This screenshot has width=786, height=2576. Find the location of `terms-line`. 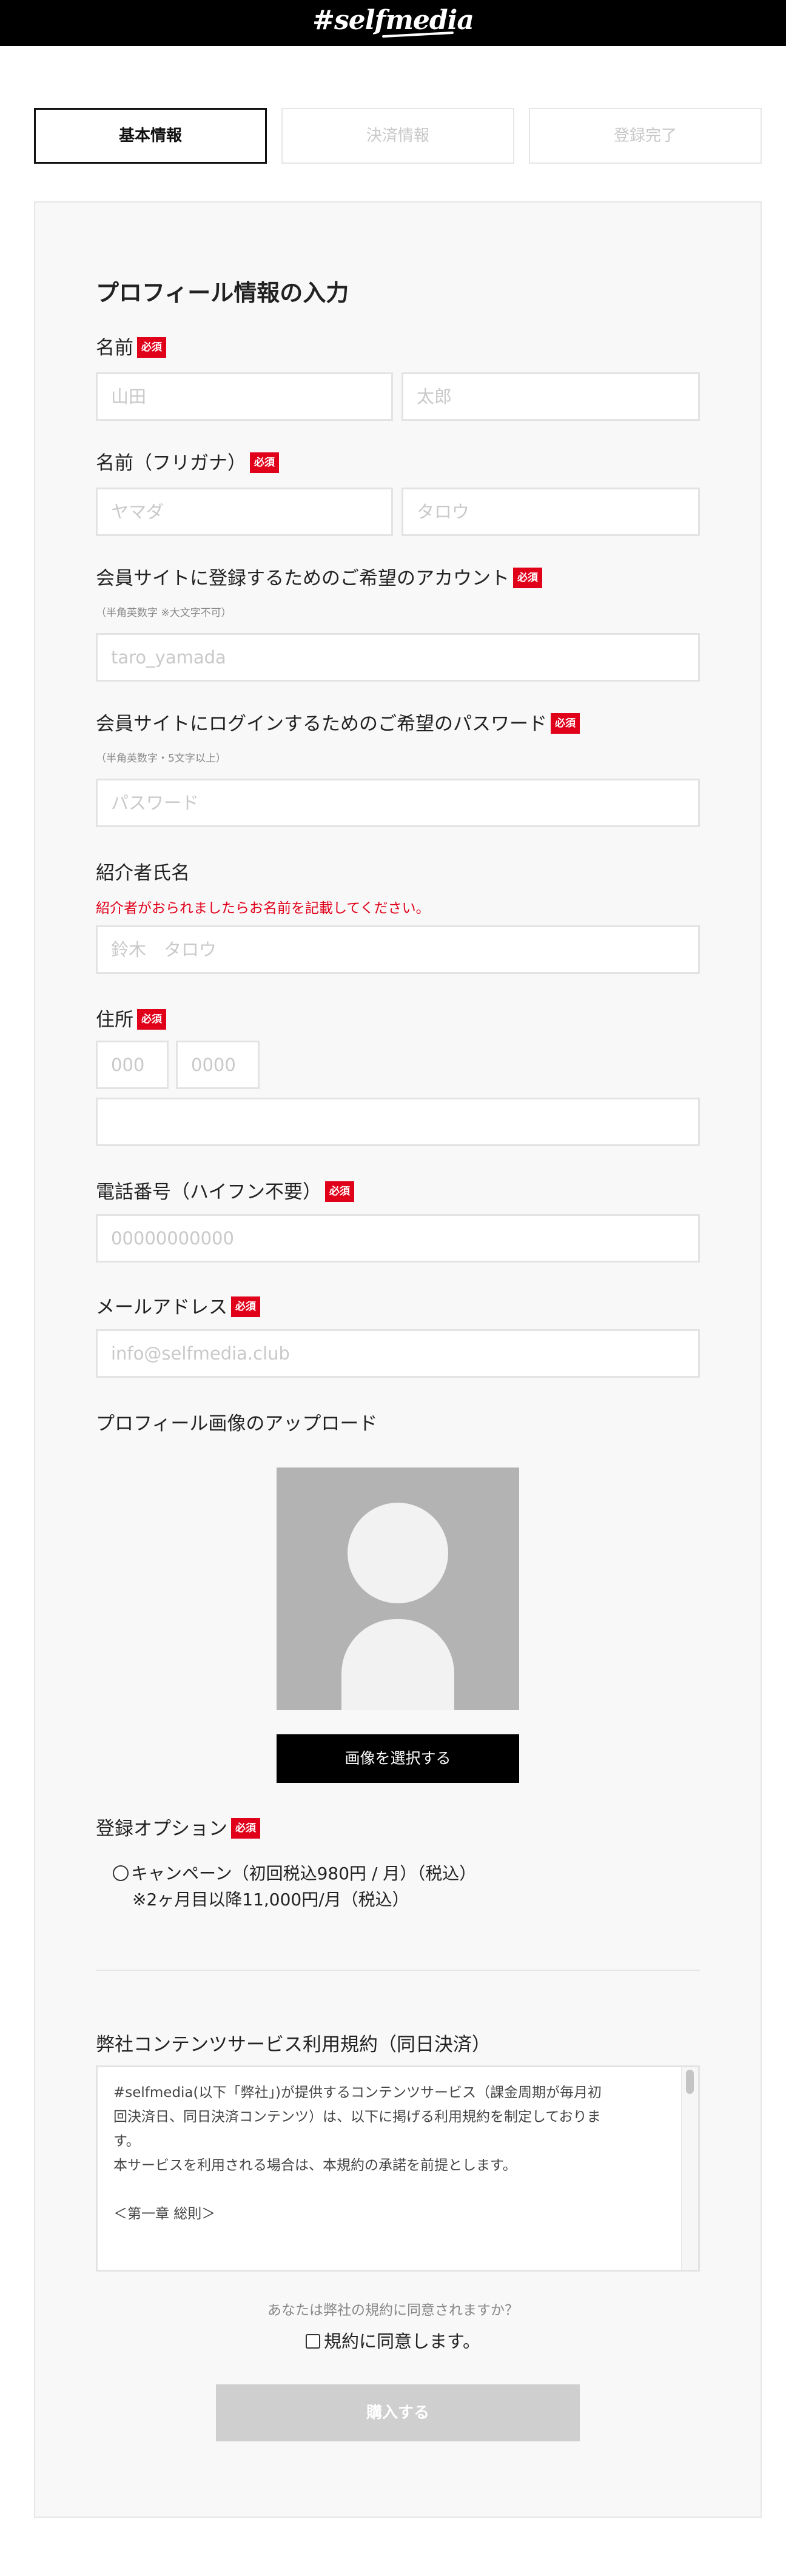

terms-line is located at coordinates (388, 2190).